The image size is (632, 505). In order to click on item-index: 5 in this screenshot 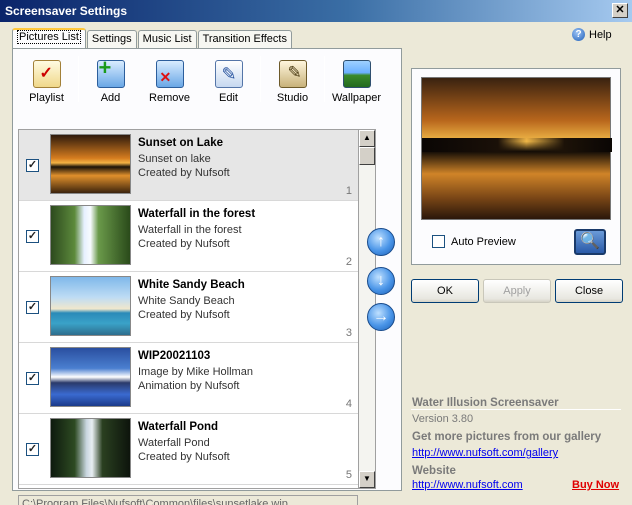, I will do `click(348, 475)`.